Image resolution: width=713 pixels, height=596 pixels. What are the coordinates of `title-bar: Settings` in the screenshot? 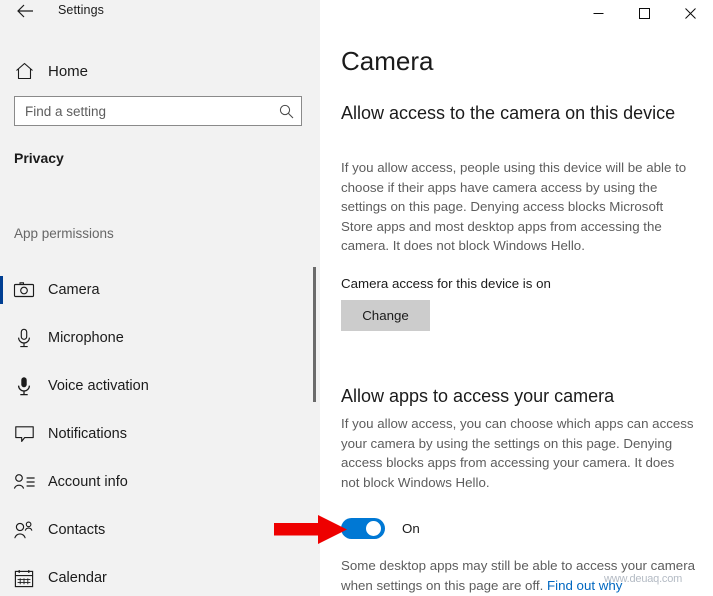 It's located at (356, 14).